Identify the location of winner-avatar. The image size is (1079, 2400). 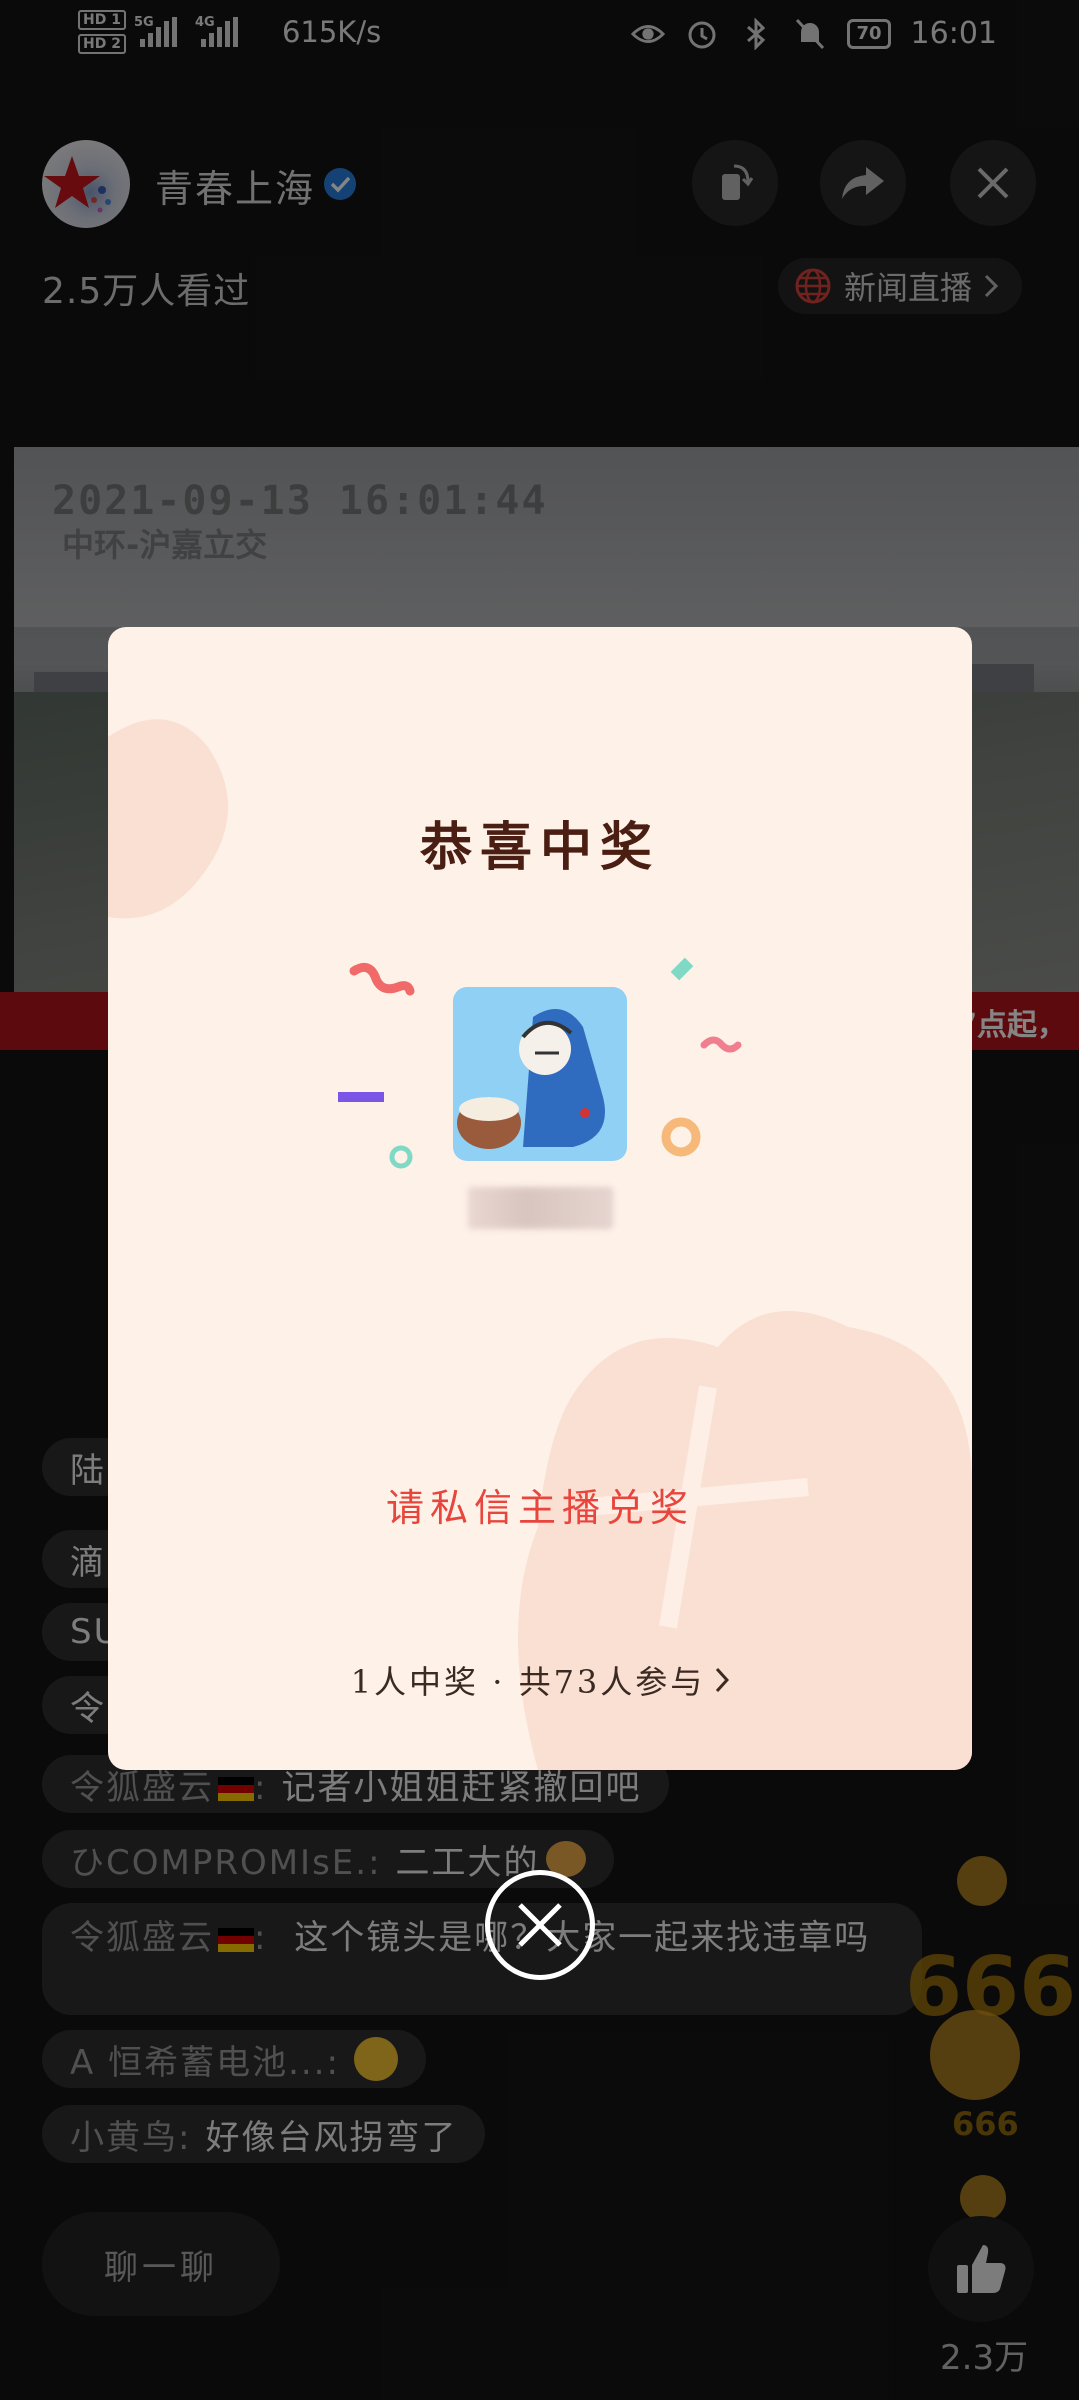
(540, 1074).